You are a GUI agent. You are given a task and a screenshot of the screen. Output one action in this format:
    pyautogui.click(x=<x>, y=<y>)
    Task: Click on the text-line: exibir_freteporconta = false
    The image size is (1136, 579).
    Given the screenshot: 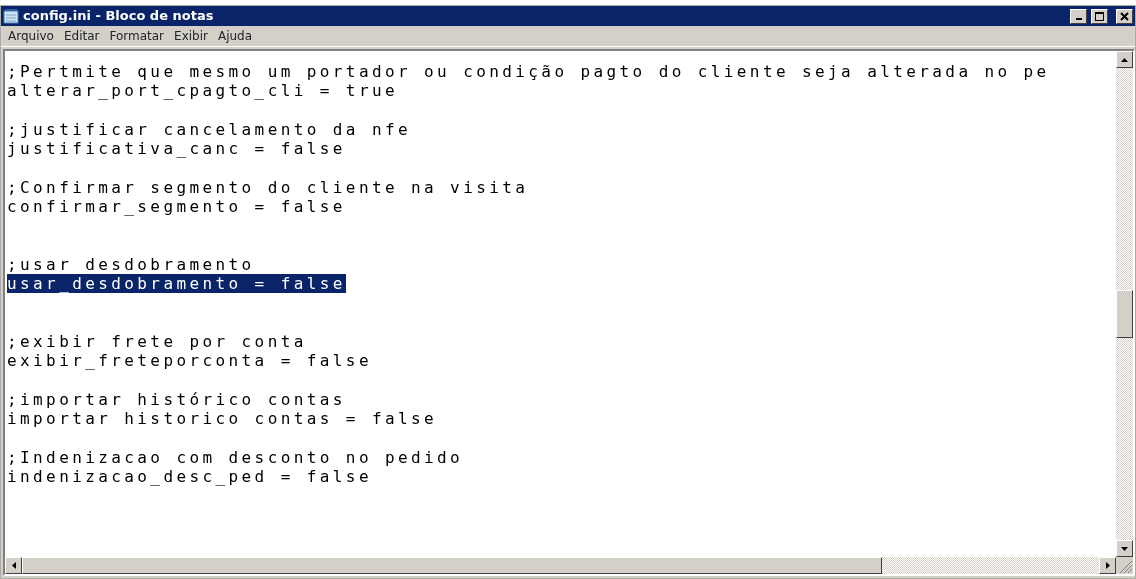 What is the action you would take?
    pyautogui.click(x=189, y=361)
    